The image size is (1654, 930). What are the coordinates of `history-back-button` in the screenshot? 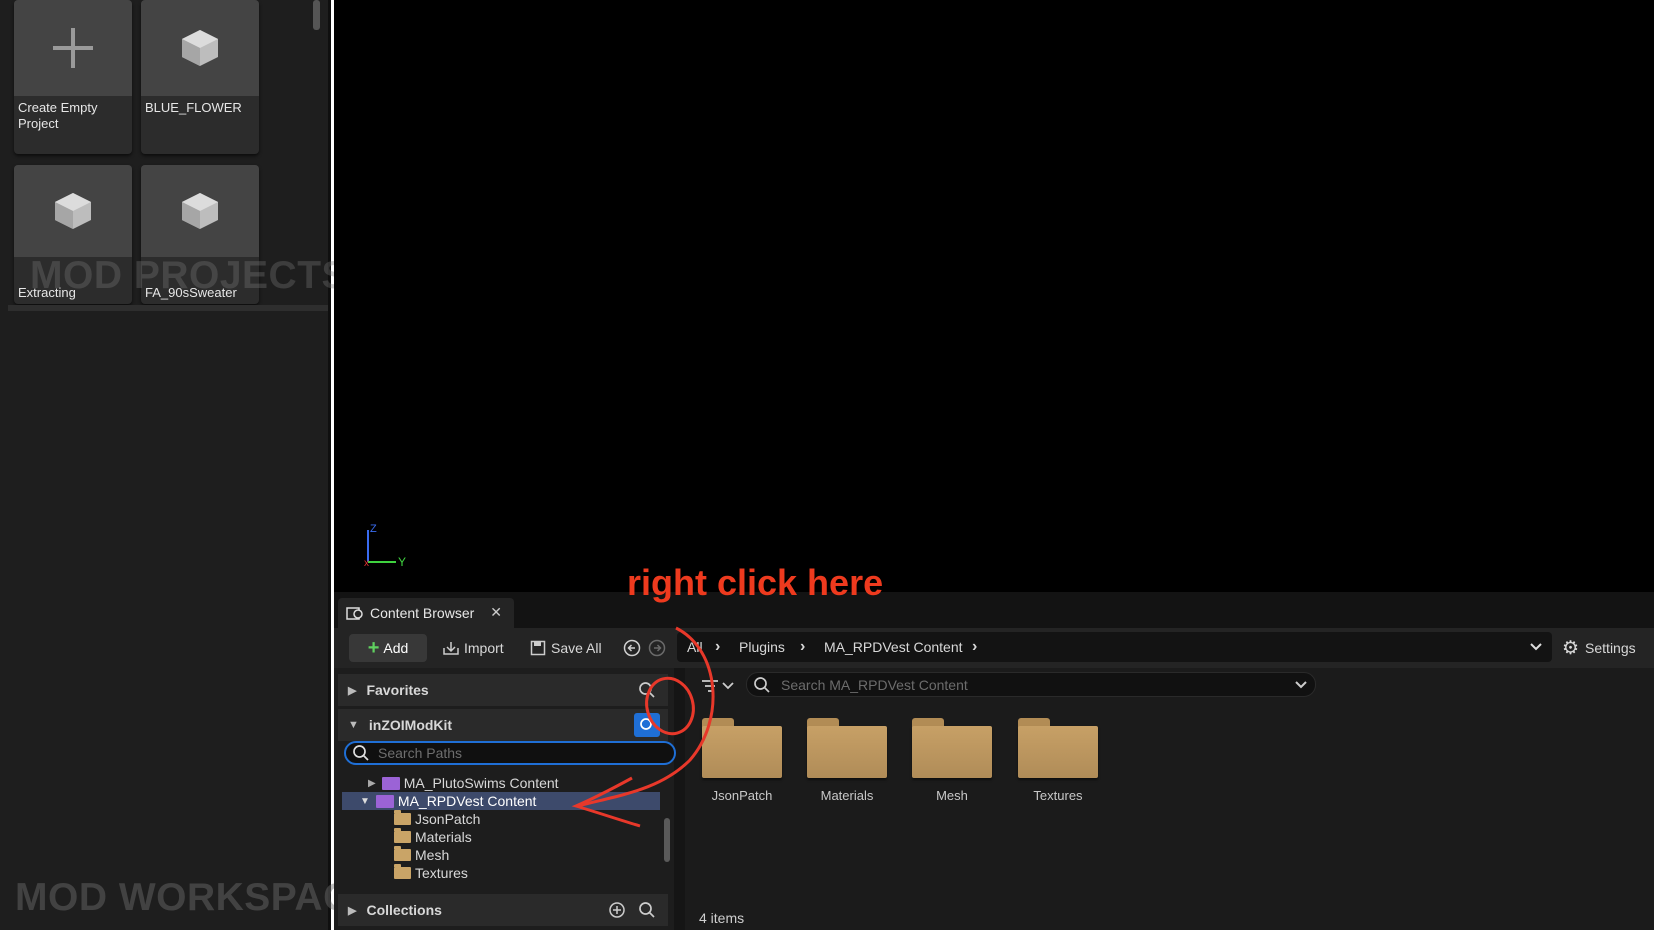 It's located at (632, 648).